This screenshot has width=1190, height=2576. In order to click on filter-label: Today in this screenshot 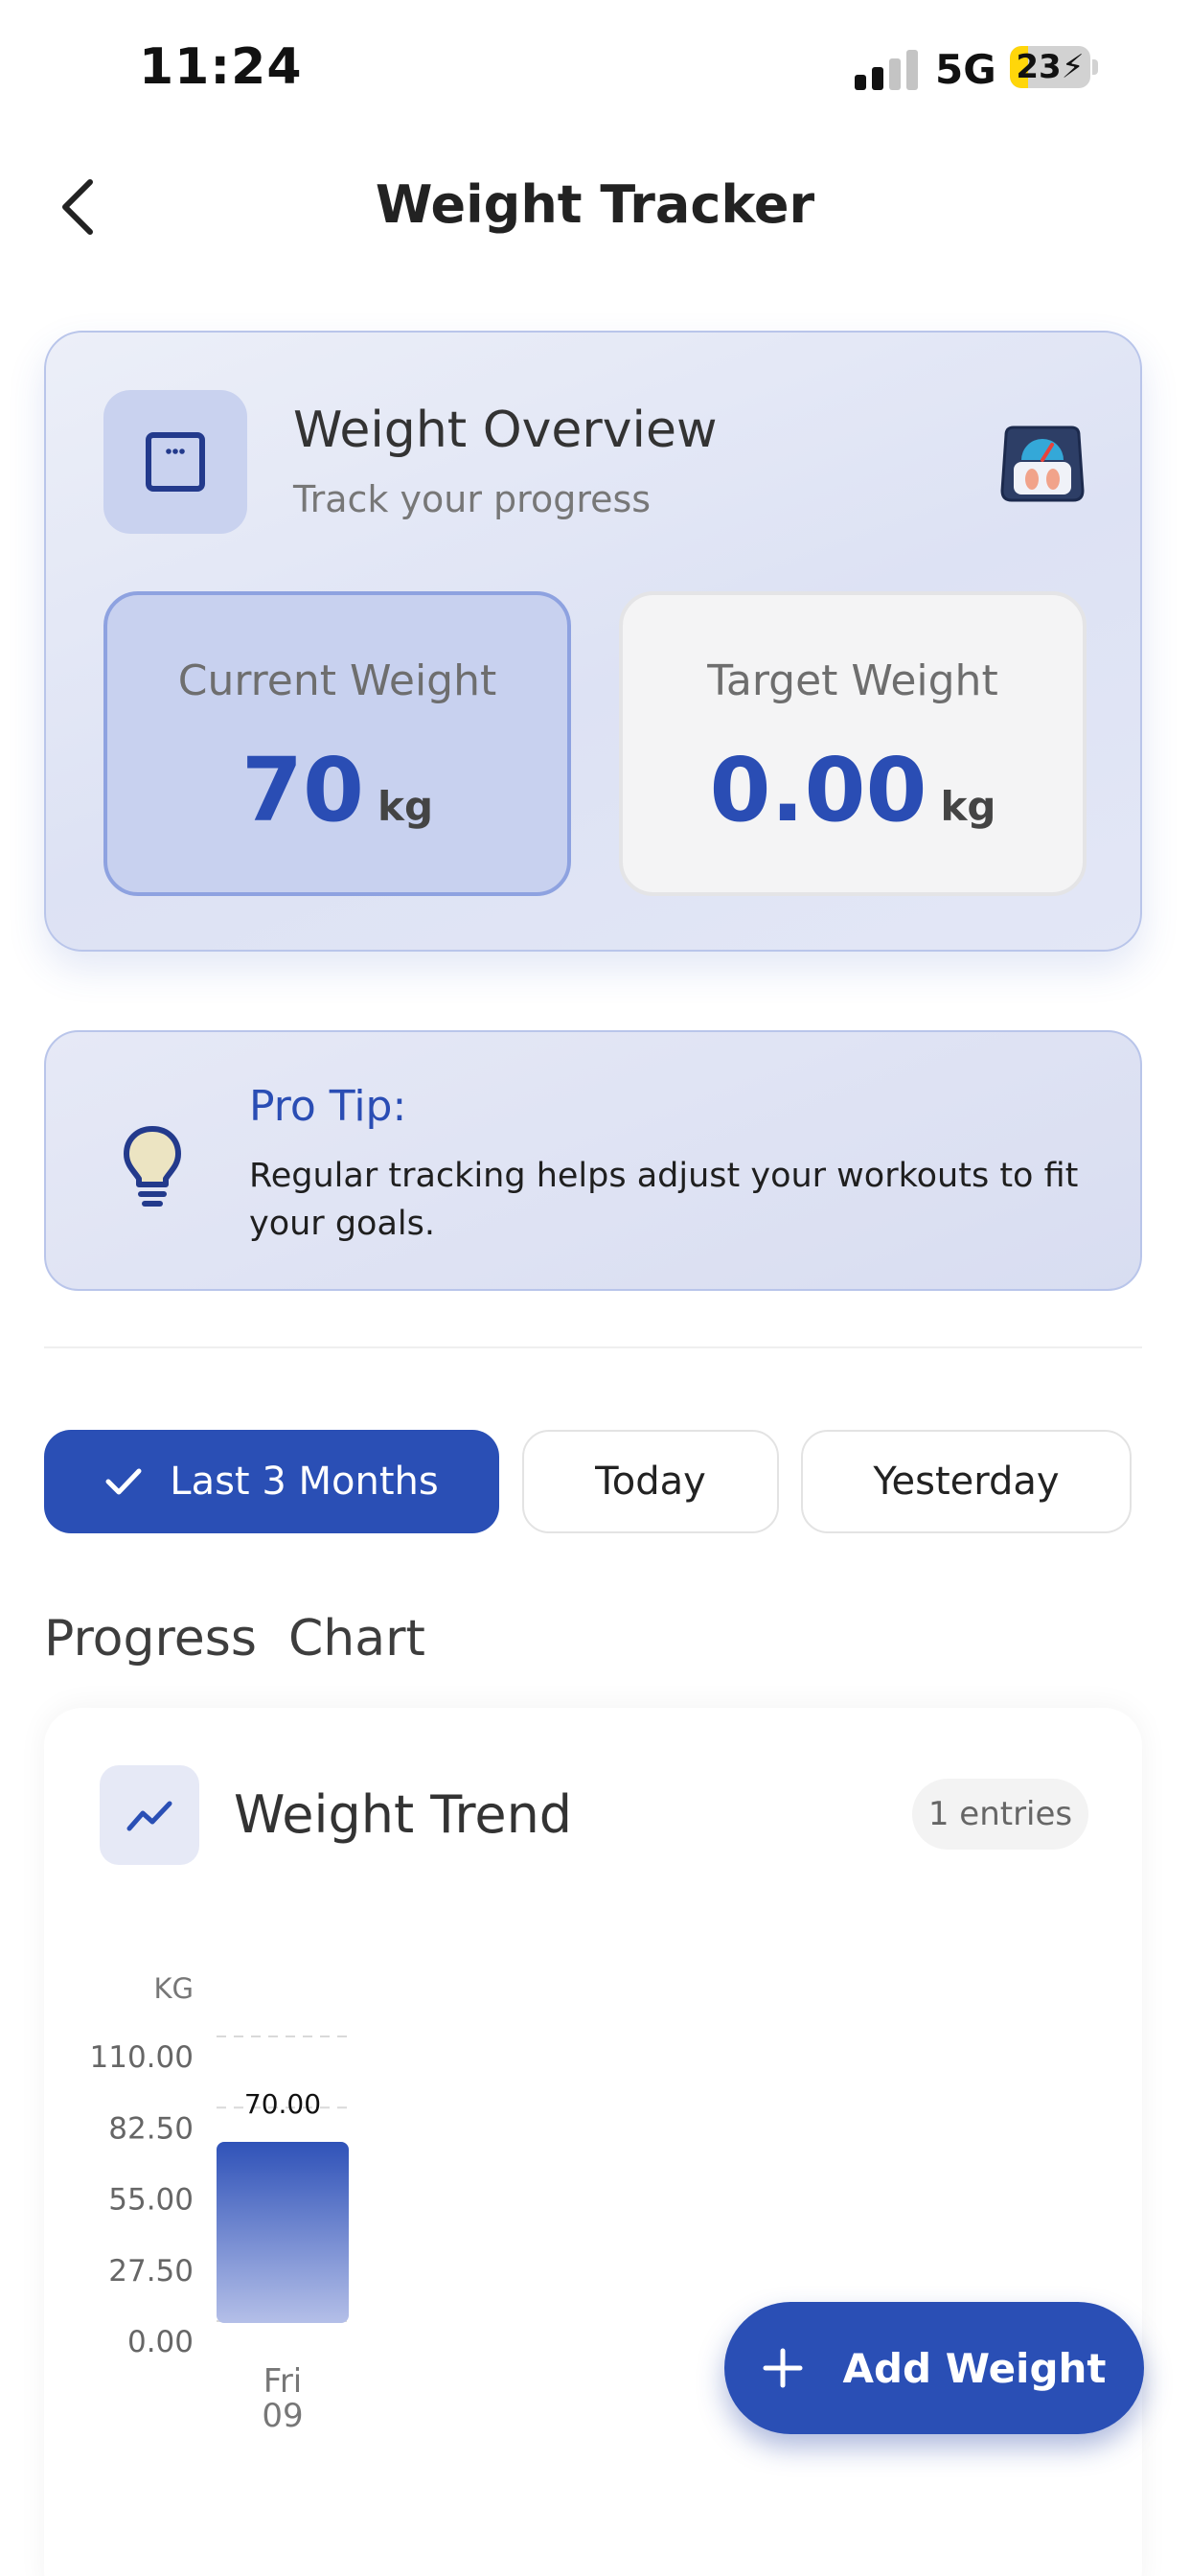, I will do `click(651, 1482)`.